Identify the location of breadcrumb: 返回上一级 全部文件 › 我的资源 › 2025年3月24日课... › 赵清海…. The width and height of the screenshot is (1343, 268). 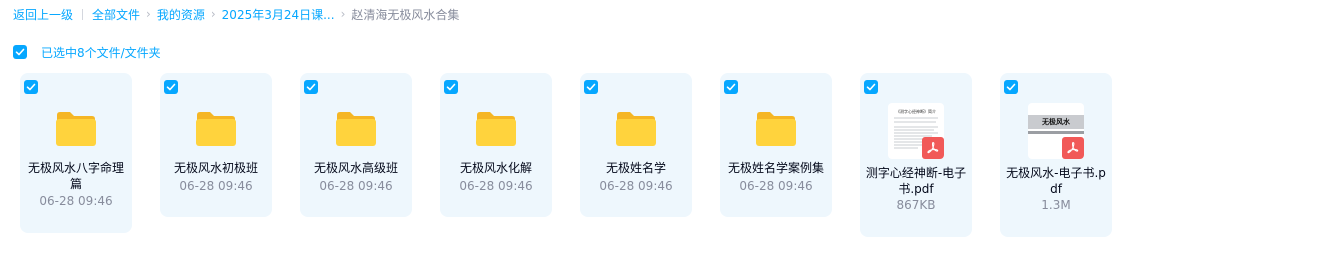
(236, 14).